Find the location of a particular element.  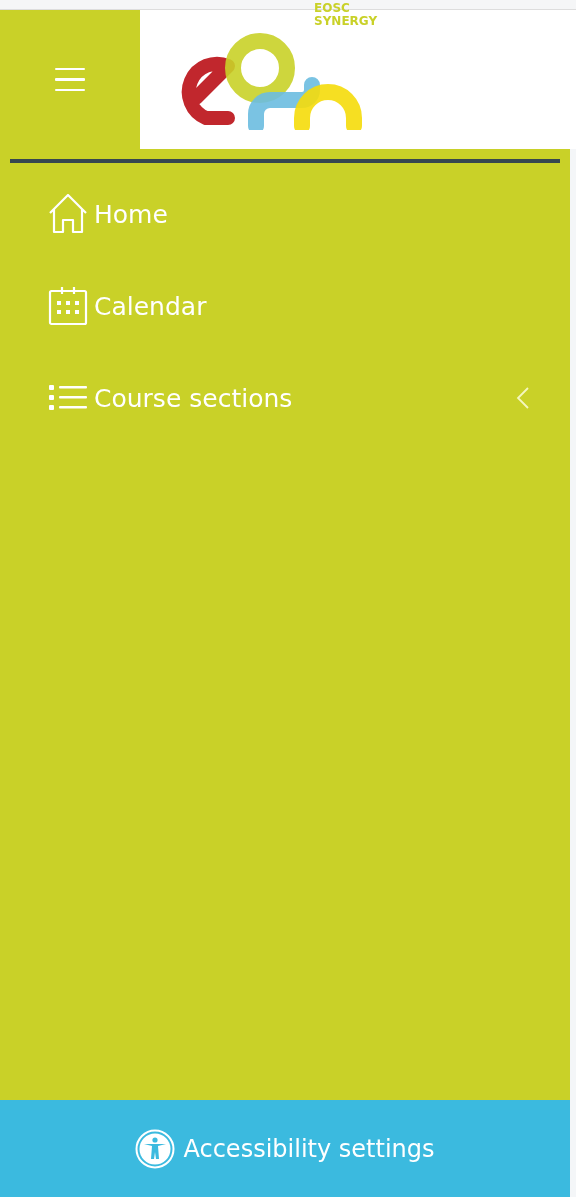

chevron-icon is located at coordinates (523, 398).